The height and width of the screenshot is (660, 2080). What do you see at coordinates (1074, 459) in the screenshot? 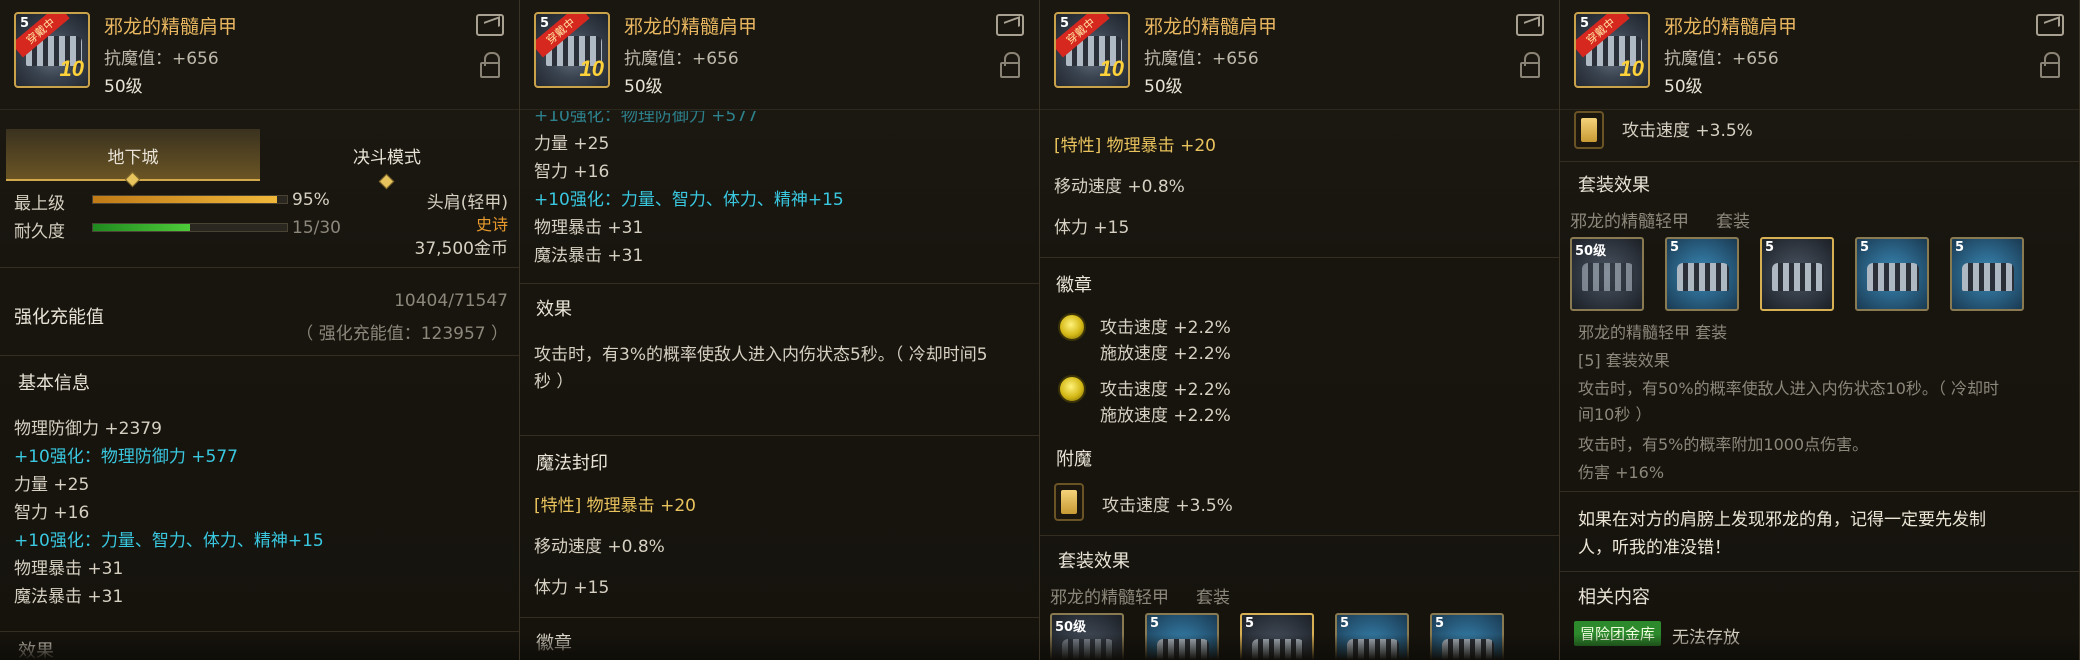
I see `enchant-label: 附魔` at bounding box center [1074, 459].